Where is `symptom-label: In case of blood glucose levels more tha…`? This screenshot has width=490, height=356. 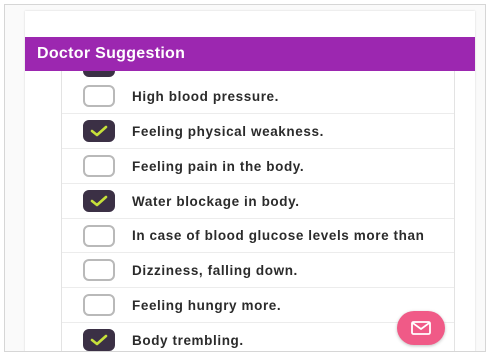 symptom-label: In case of blood glucose levels more tha… is located at coordinates (278, 240).